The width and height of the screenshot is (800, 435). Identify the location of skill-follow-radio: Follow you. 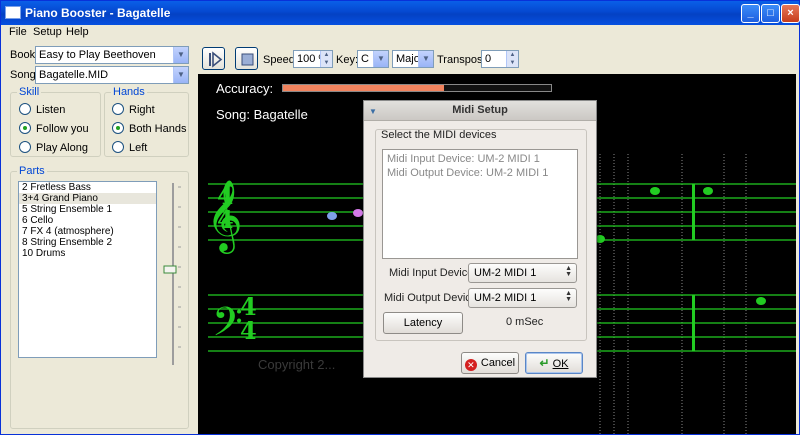
(54, 128).